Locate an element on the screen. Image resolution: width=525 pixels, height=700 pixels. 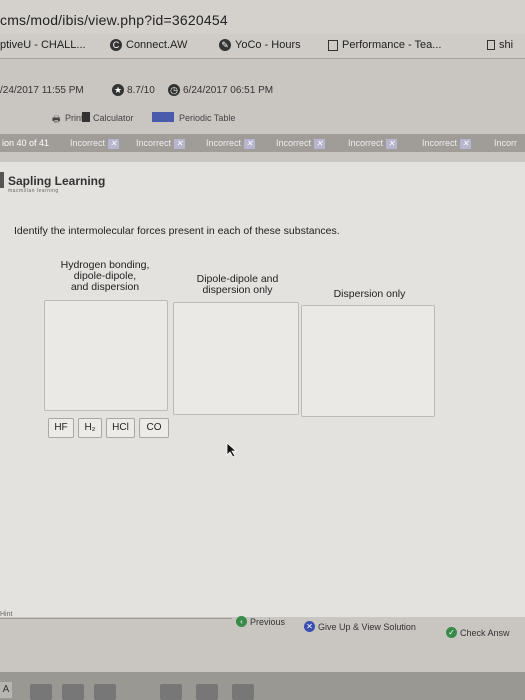
logo-title: Sapling Learning is located at coordinates (57, 181).